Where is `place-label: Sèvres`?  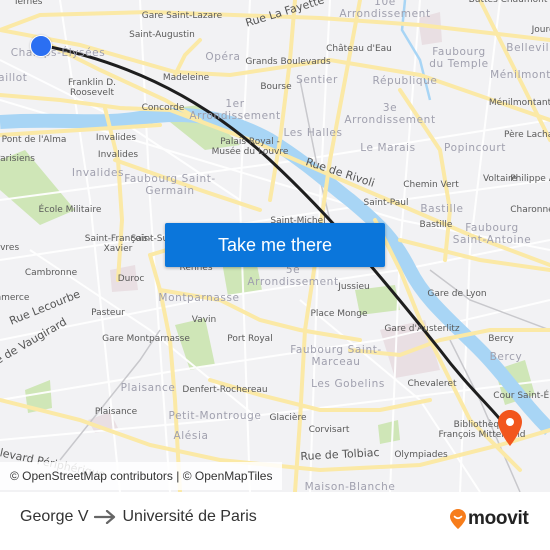 place-label: Sèvres is located at coordinates (10, 248).